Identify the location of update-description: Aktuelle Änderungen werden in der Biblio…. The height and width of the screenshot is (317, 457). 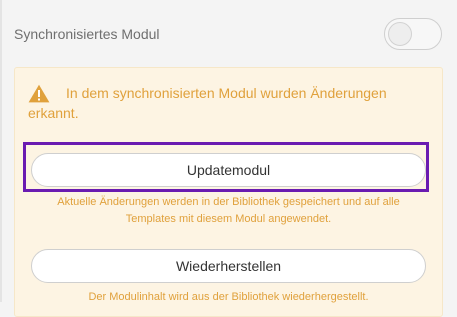
(228, 210).